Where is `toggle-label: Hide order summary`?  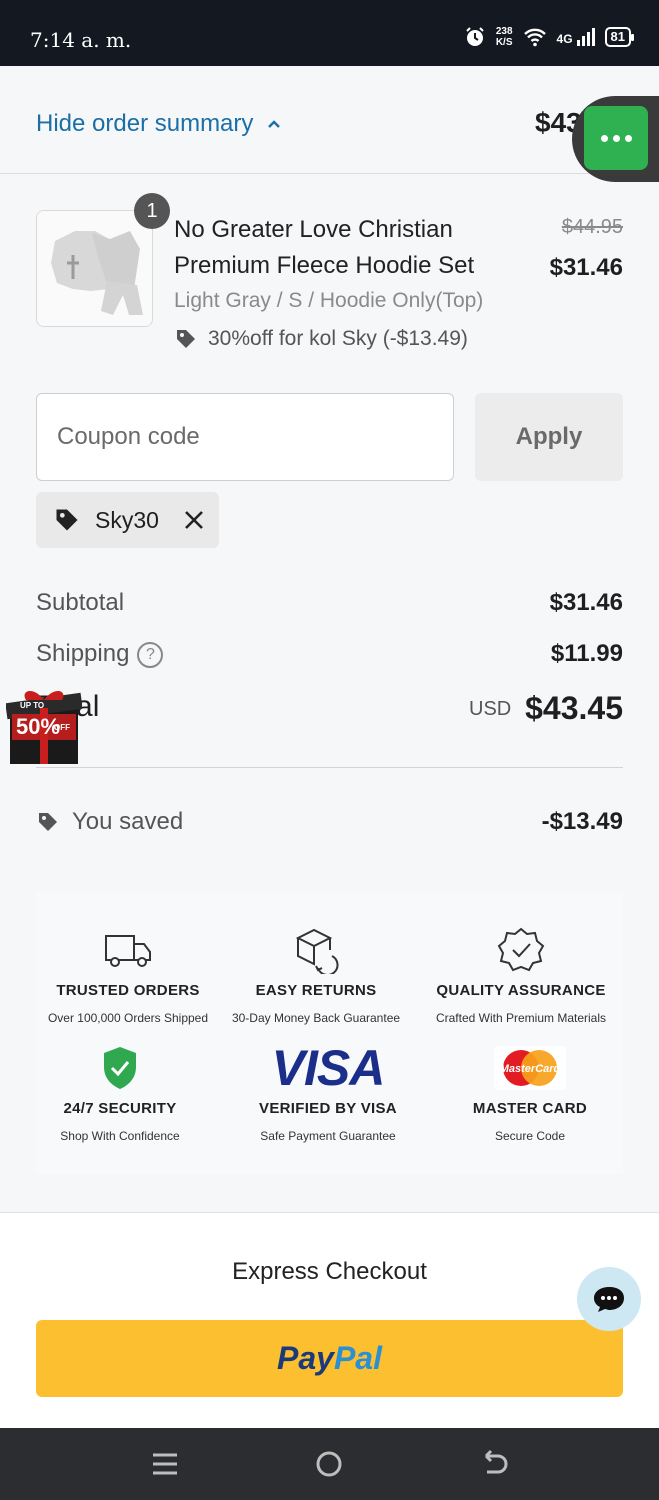
toggle-label: Hide order summary is located at coordinates (145, 123).